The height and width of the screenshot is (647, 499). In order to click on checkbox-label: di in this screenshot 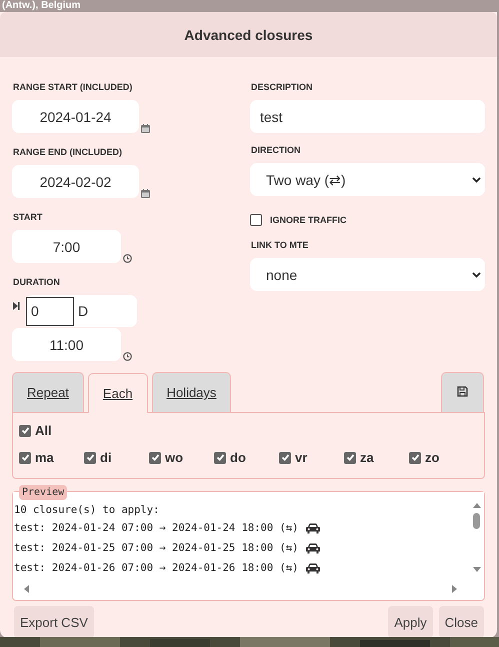, I will do `click(106, 457)`.